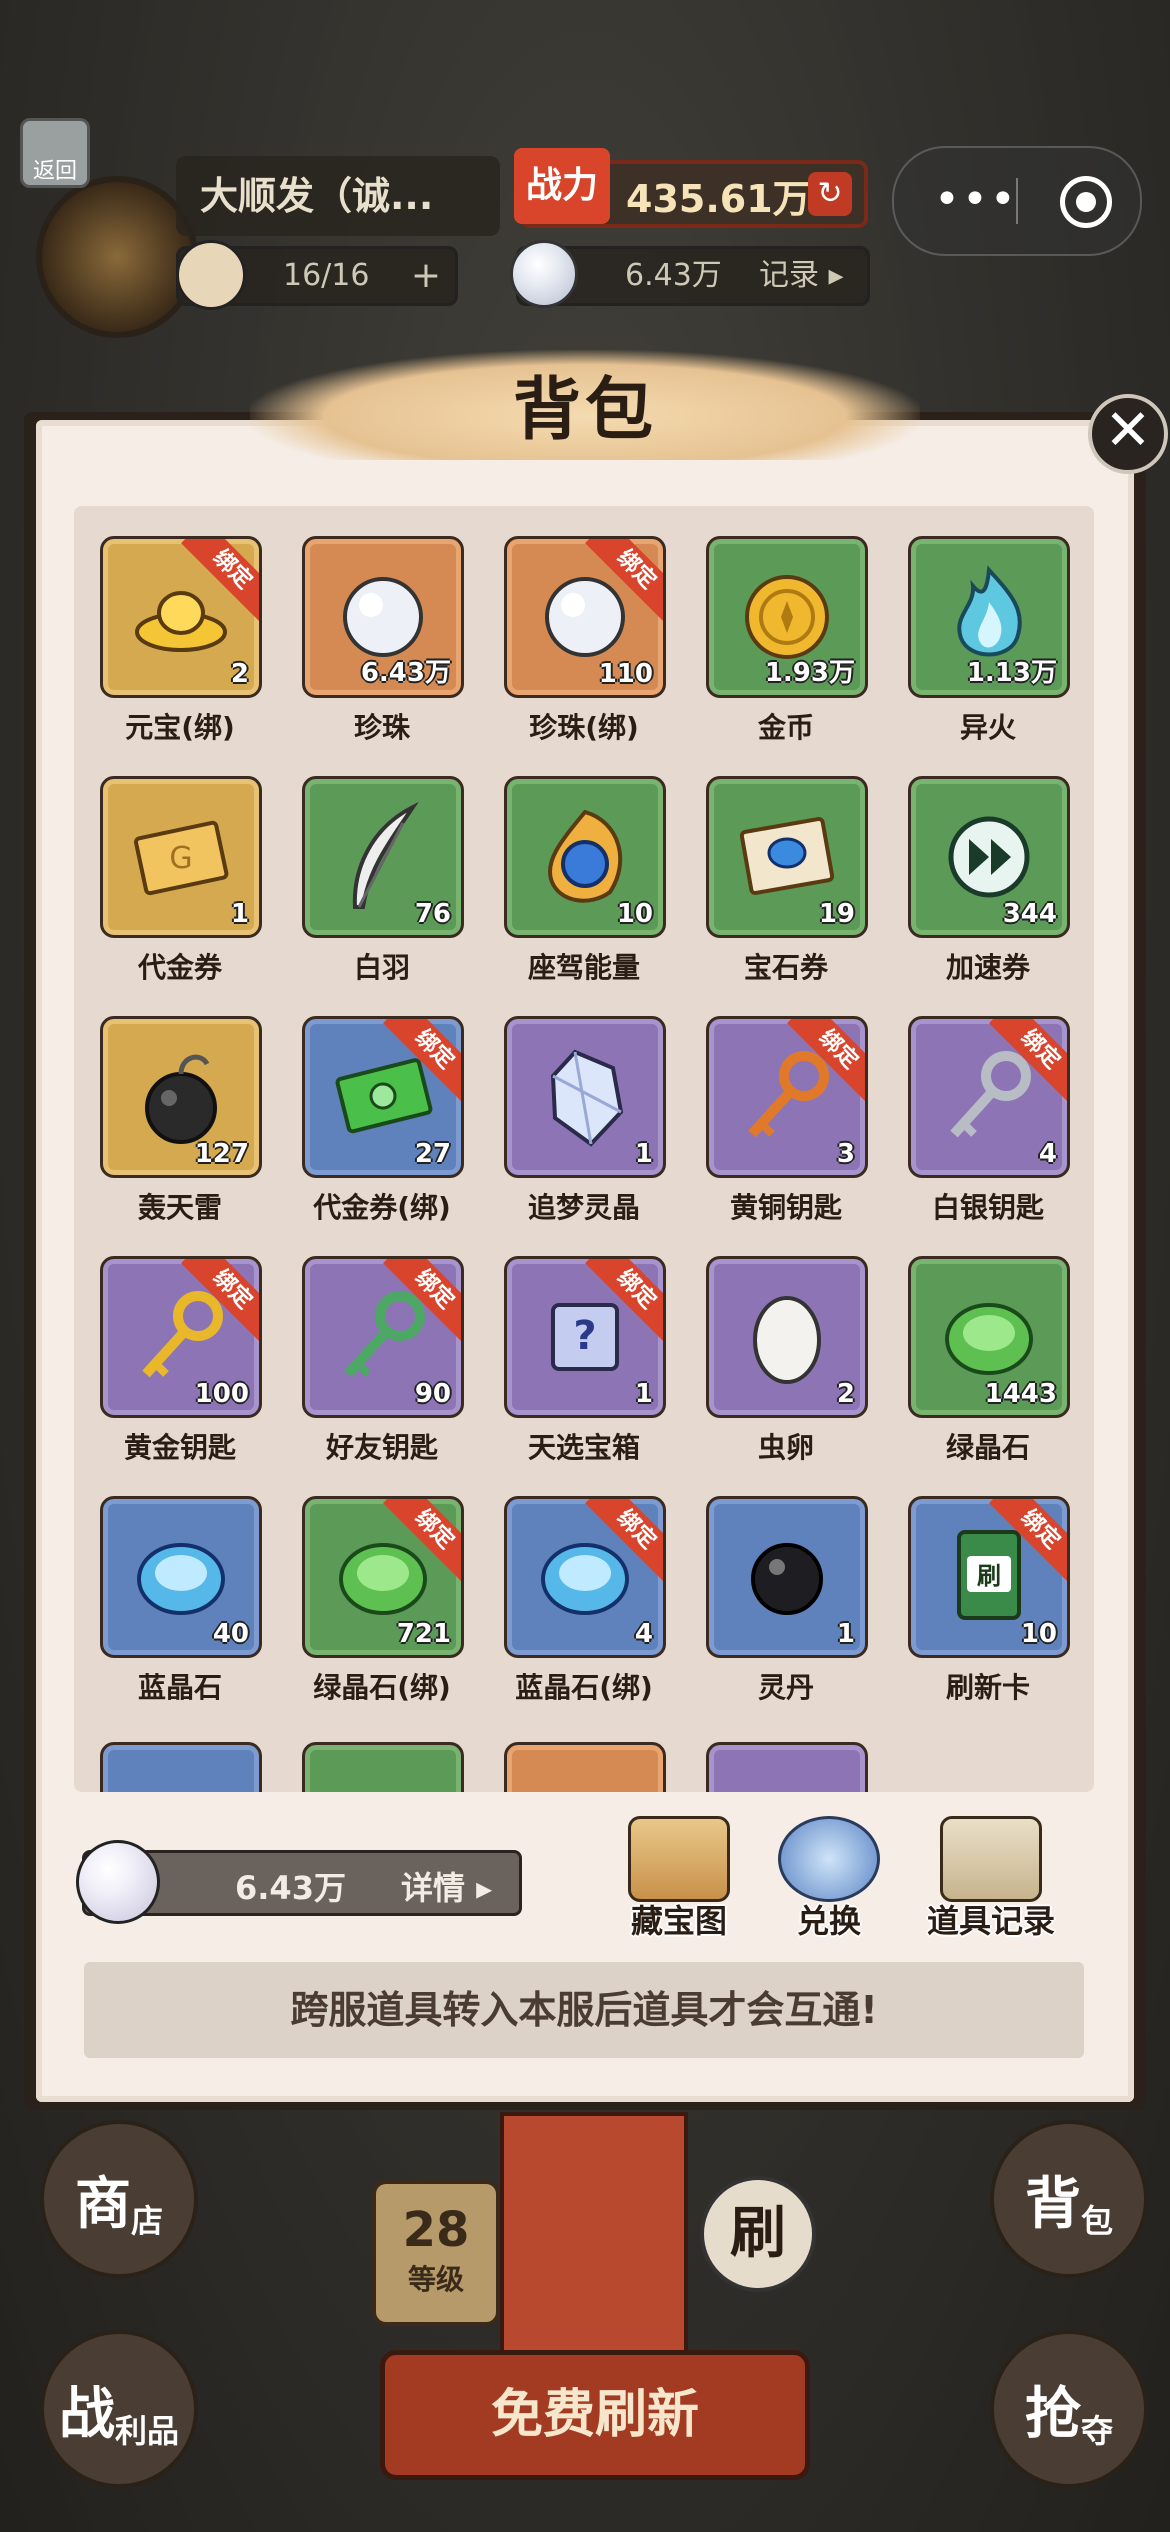 Image resolution: width=1170 pixels, height=2532 pixels. What do you see at coordinates (989, 857) in the screenshot?
I see `item-tile: 344` at bounding box center [989, 857].